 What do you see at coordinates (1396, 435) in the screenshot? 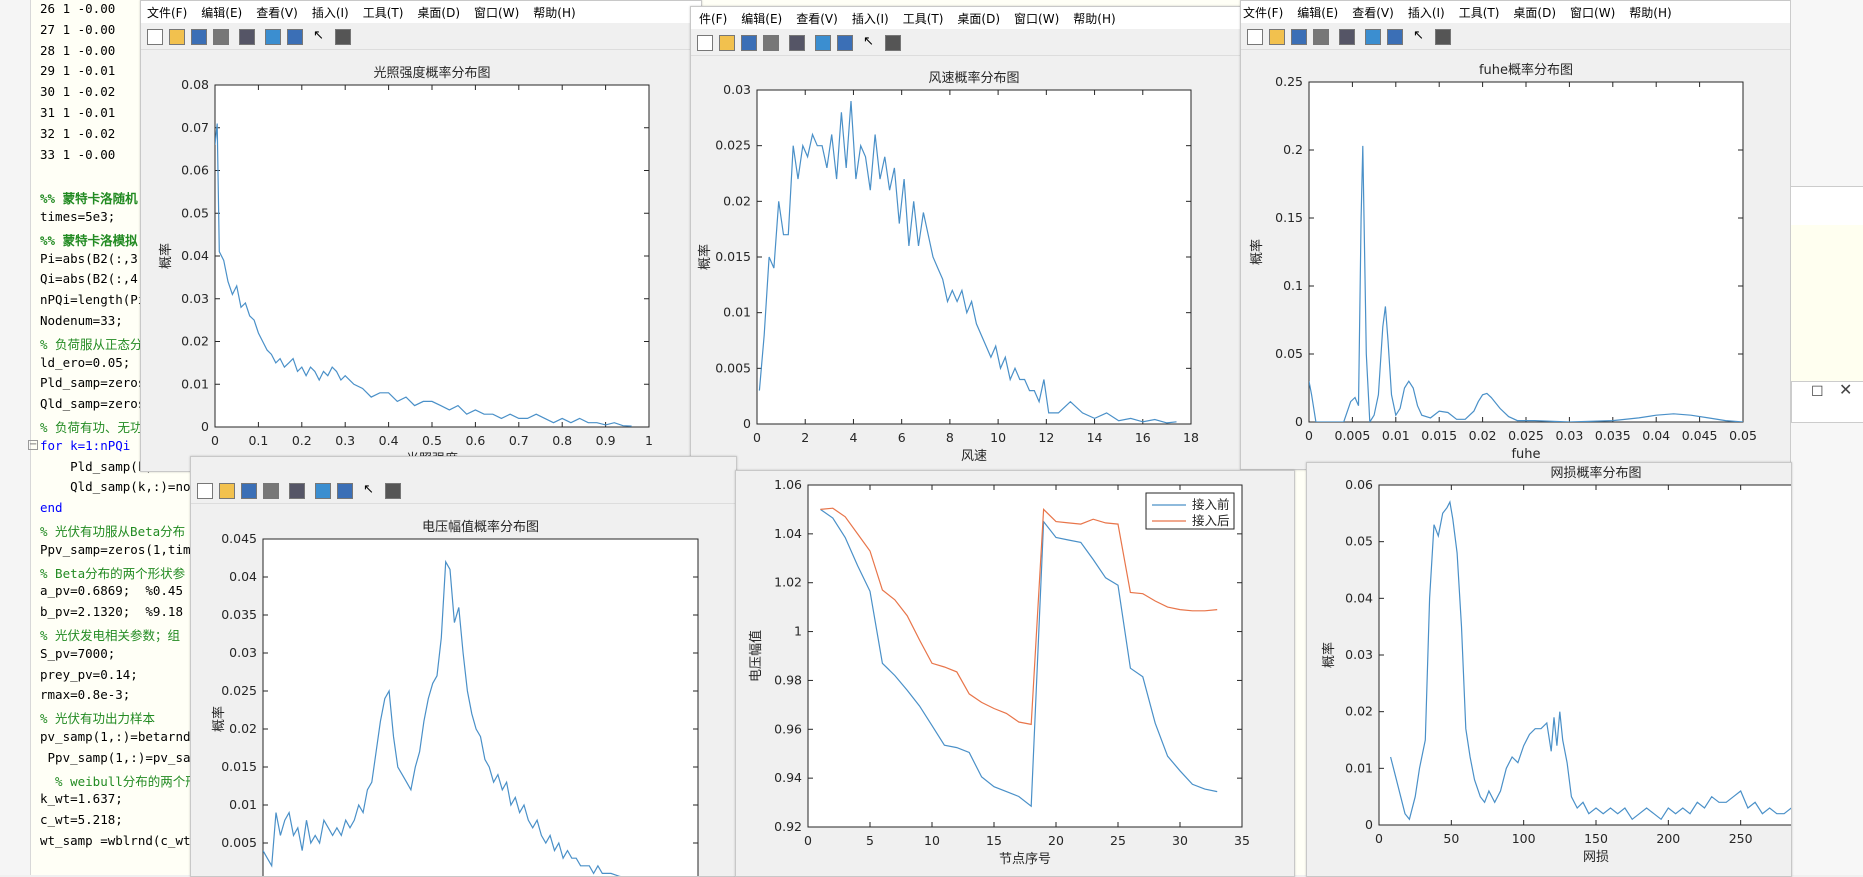
I see `x-tick-label: 0.01` at bounding box center [1396, 435].